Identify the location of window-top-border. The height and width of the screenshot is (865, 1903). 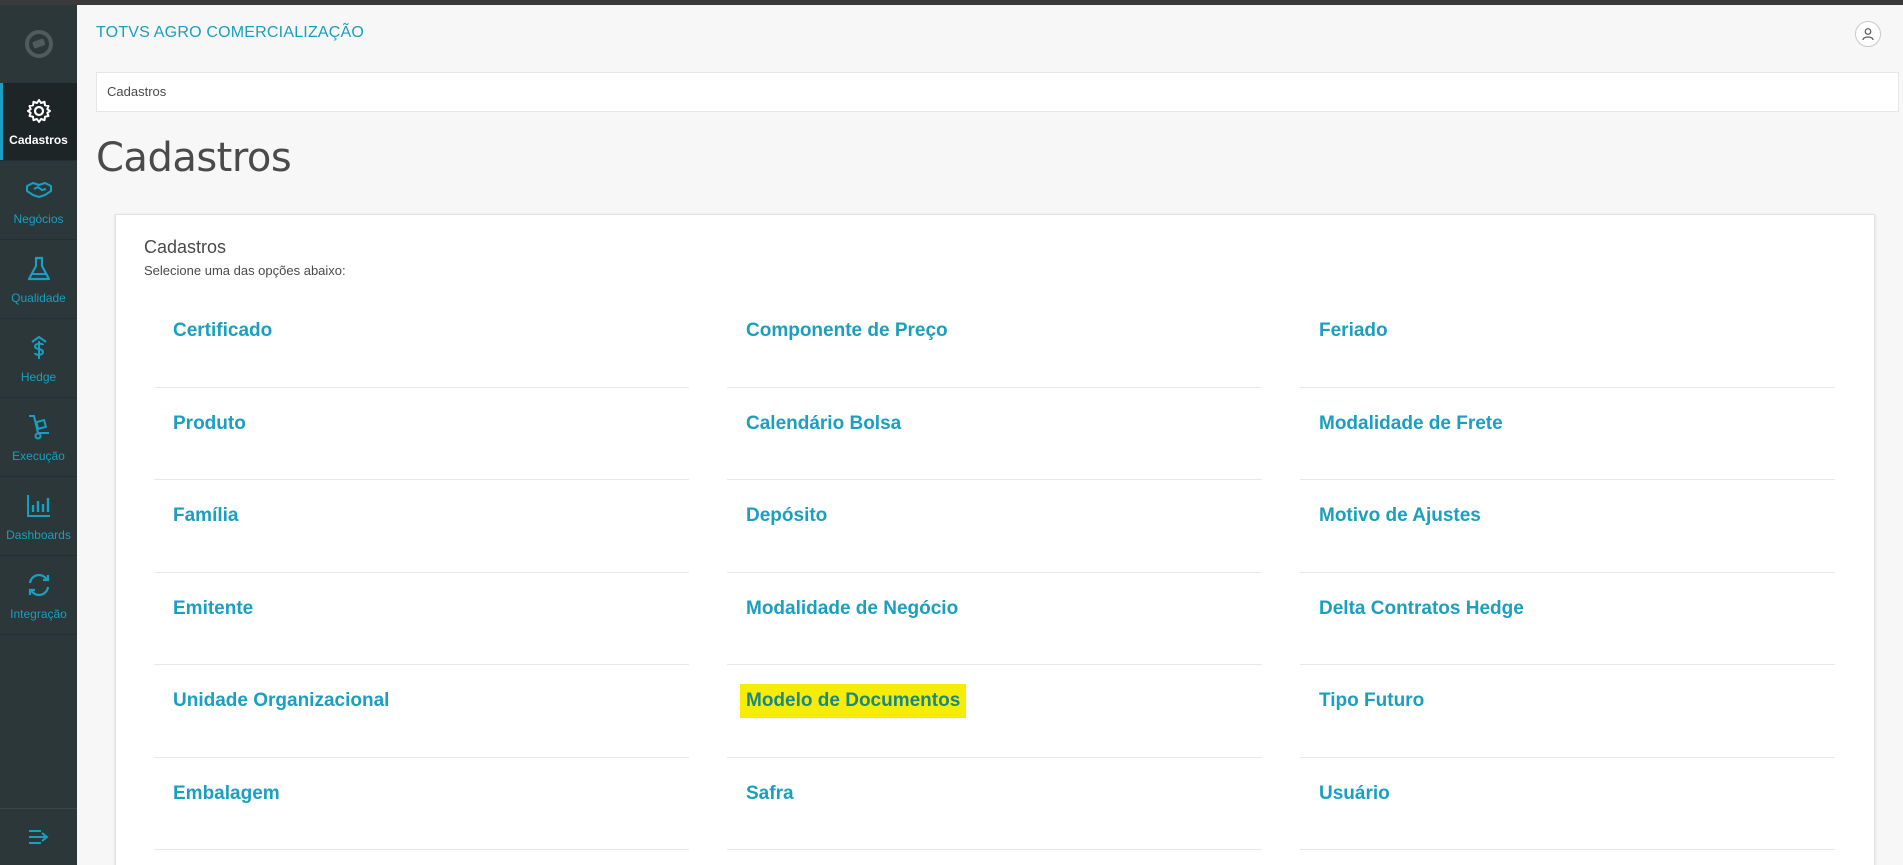
(951, 2).